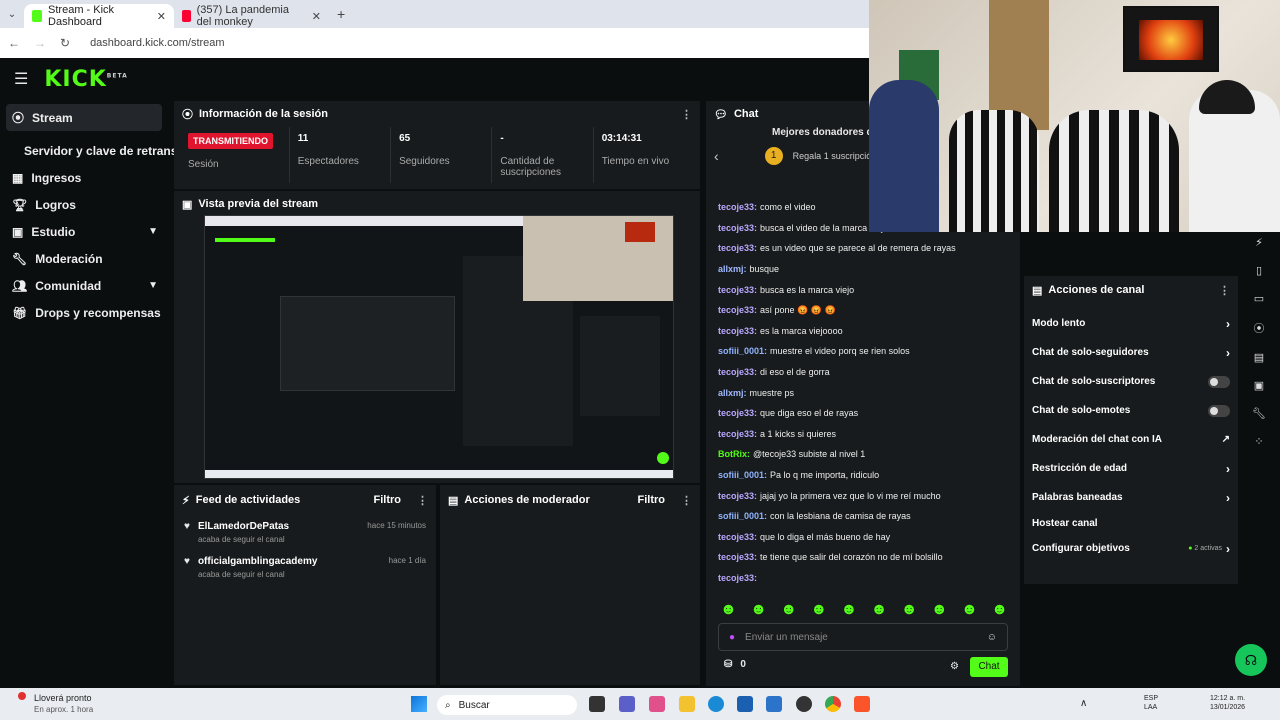 This screenshot has height=720, width=1280. What do you see at coordinates (992, 637) in the screenshot?
I see `emoji-icon: ☺` at bounding box center [992, 637].